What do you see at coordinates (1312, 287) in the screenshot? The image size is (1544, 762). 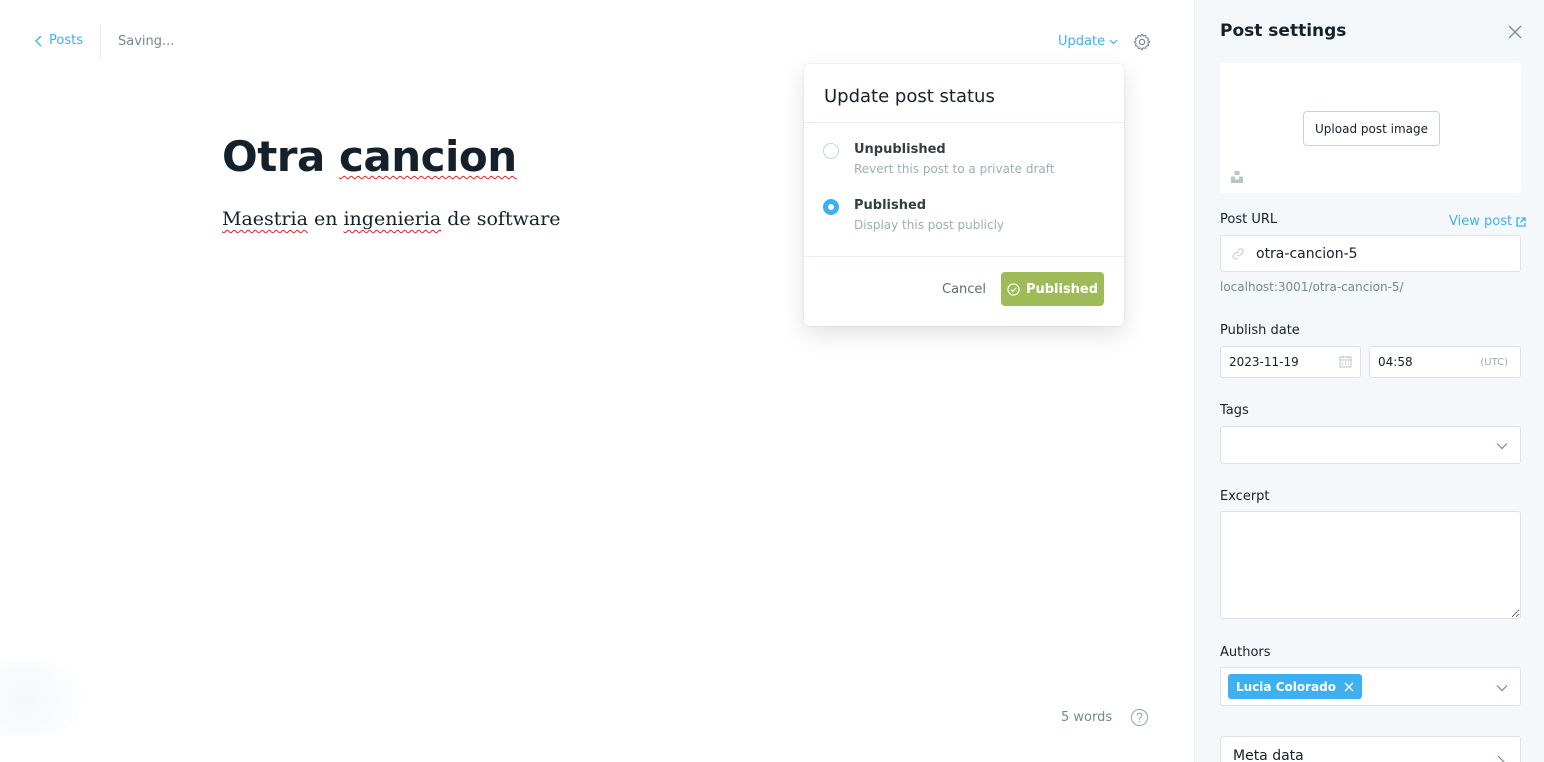 I see `url-preview: localhost:3001/otra-cancion-5/` at bounding box center [1312, 287].